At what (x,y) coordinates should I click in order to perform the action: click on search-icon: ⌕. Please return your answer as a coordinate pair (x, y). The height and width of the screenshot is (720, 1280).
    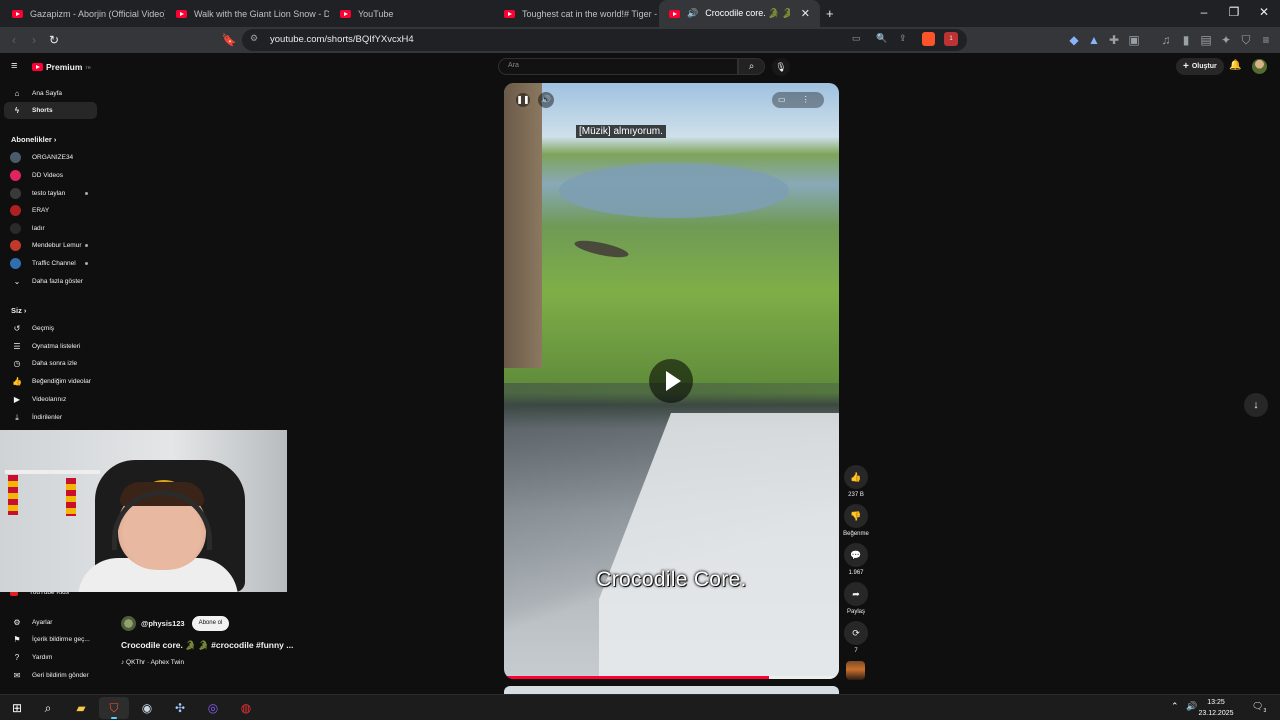
    Looking at the image, I should click on (48, 708).